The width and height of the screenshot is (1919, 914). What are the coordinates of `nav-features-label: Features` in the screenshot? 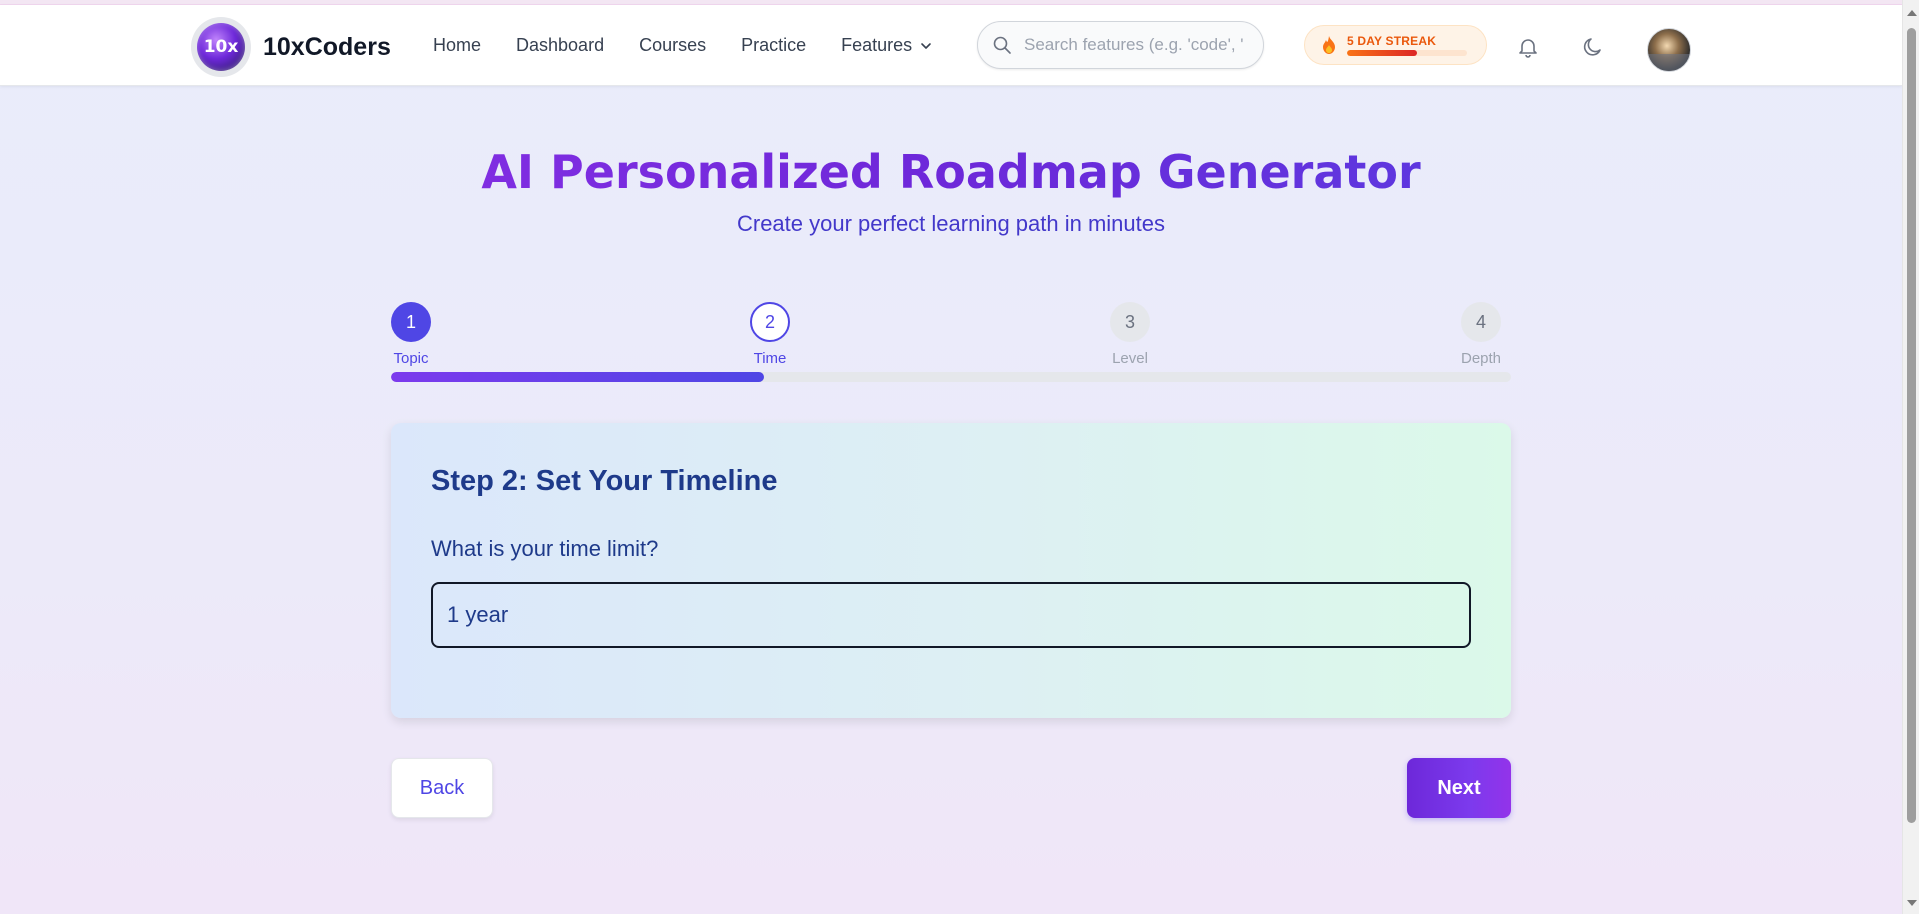 It's located at (877, 45).